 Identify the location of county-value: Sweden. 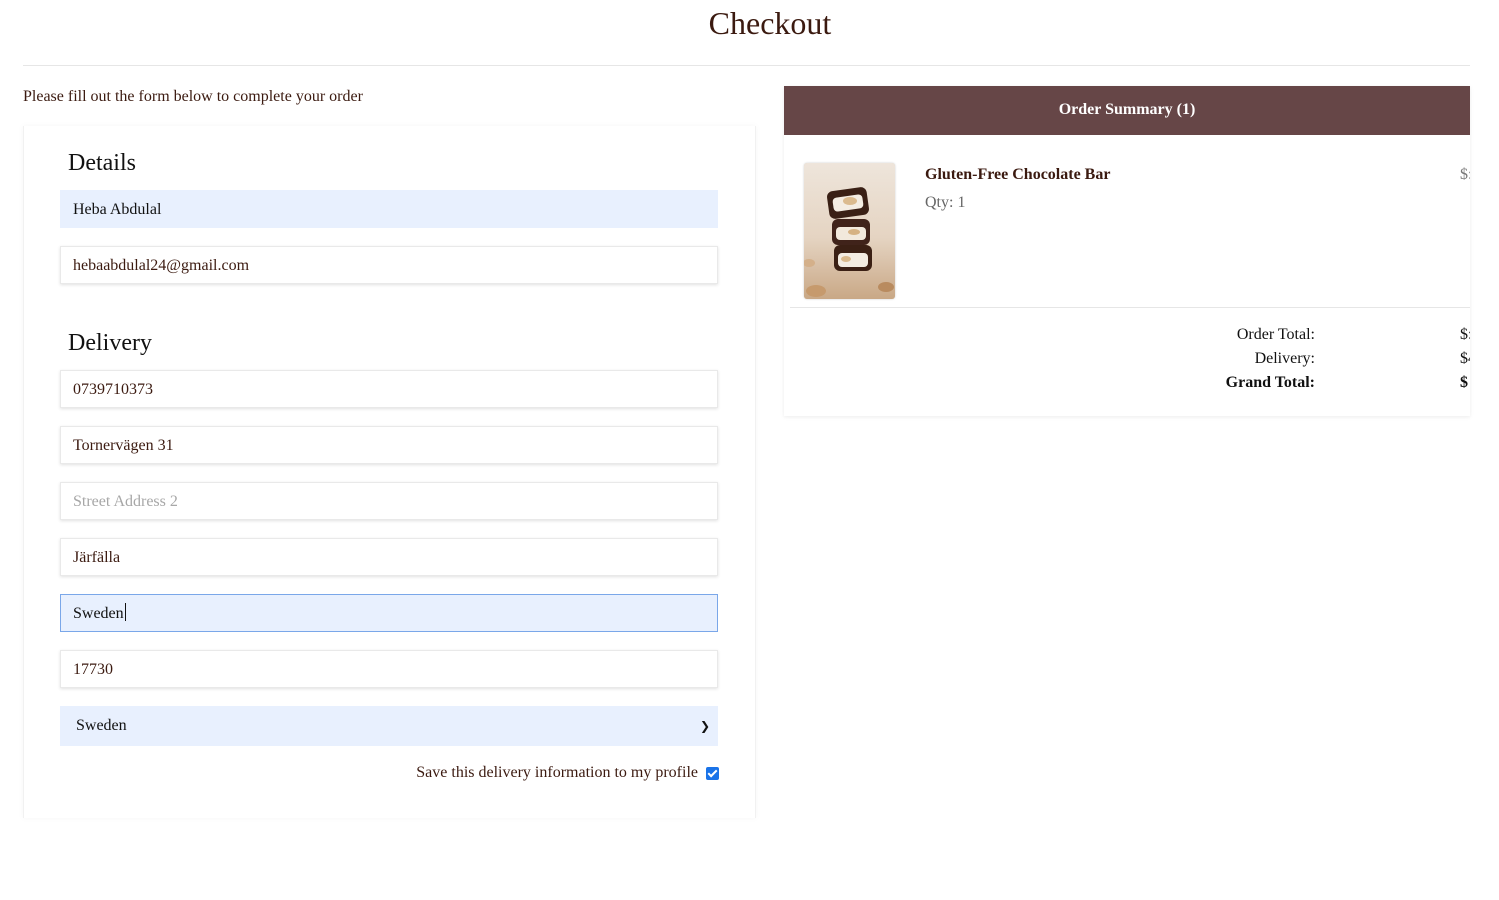
(98, 613).